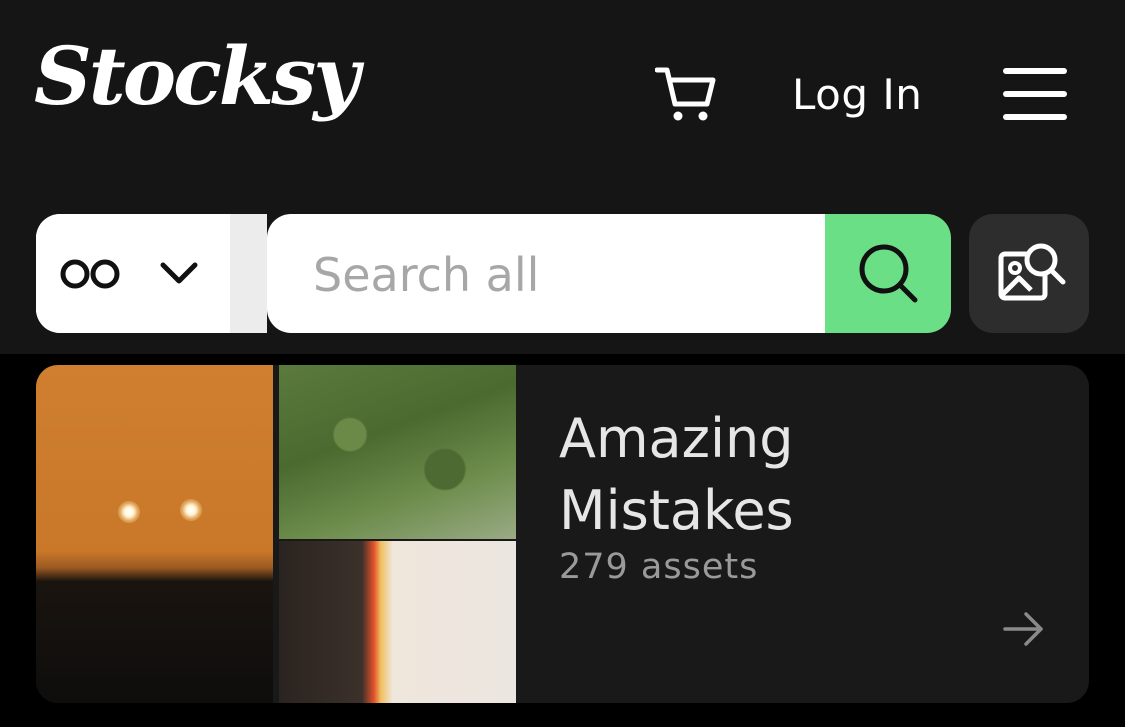 The image size is (1125, 727). I want to click on search-input, so click(563, 275).